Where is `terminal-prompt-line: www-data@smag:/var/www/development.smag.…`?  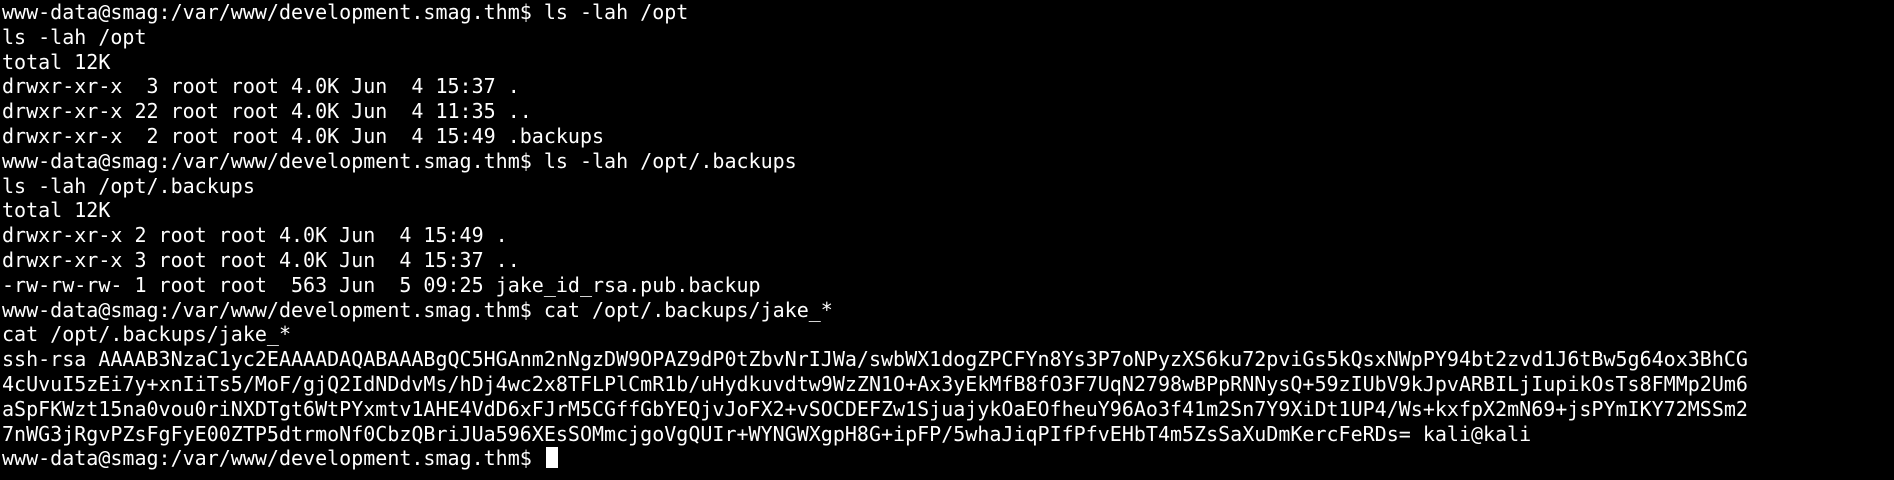
terminal-prompt-line: www-data@smag:/var/www/development.smag.… is located at coordinates (948, 458).